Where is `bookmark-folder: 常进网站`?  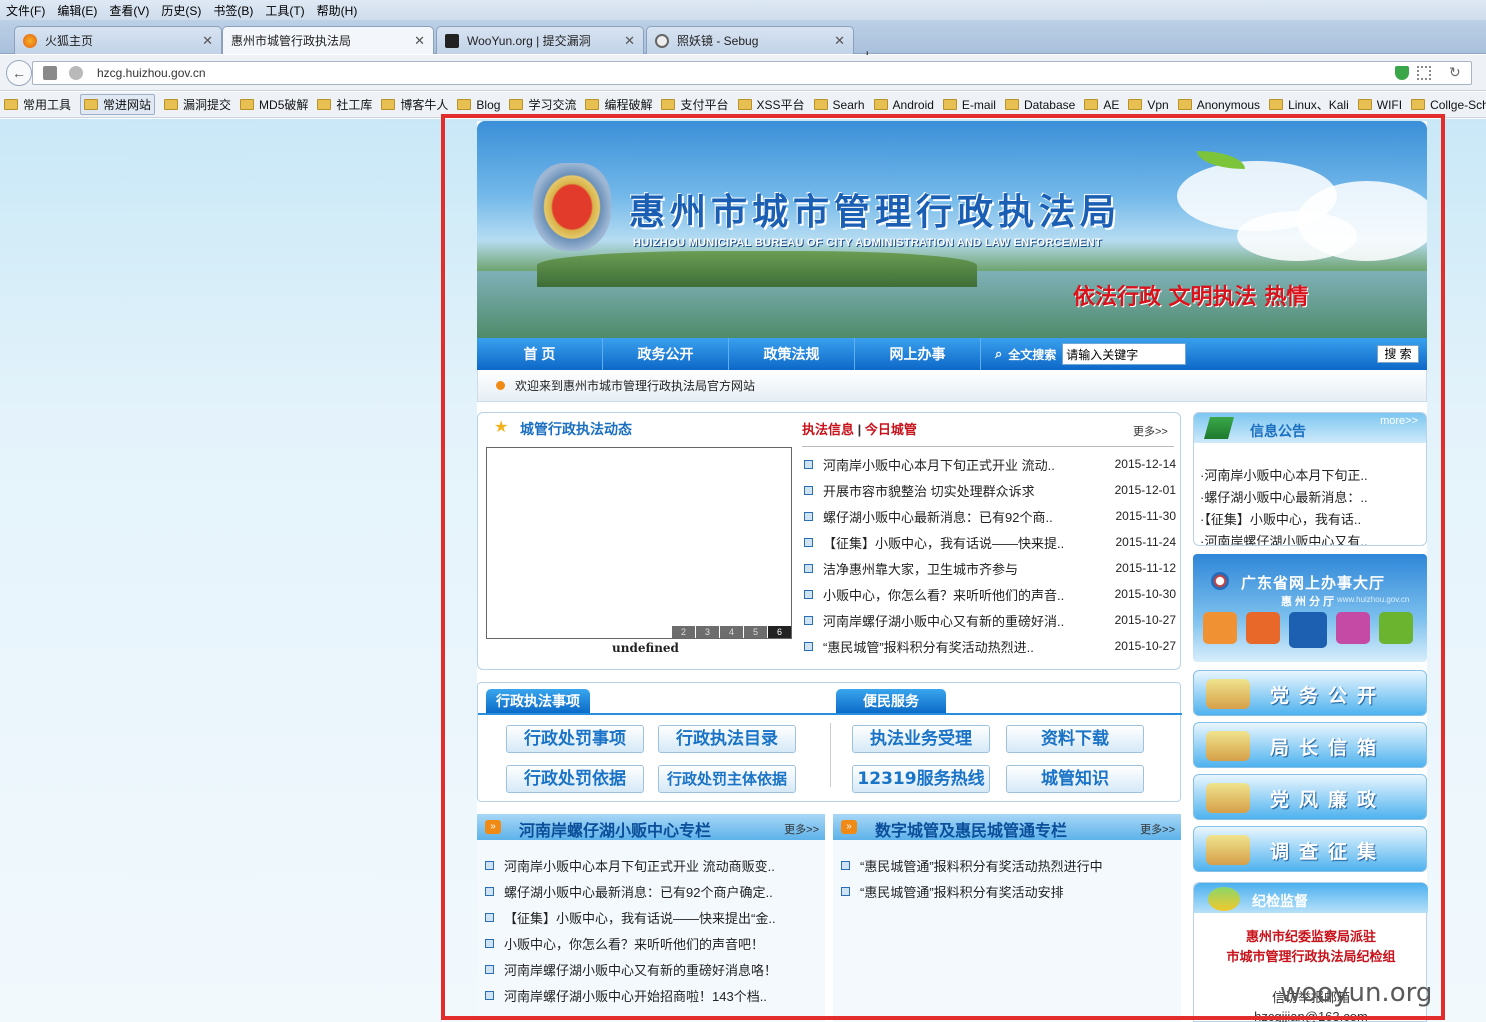 bookmark-folder: 常进网站 is located at coordinates (118, 104).